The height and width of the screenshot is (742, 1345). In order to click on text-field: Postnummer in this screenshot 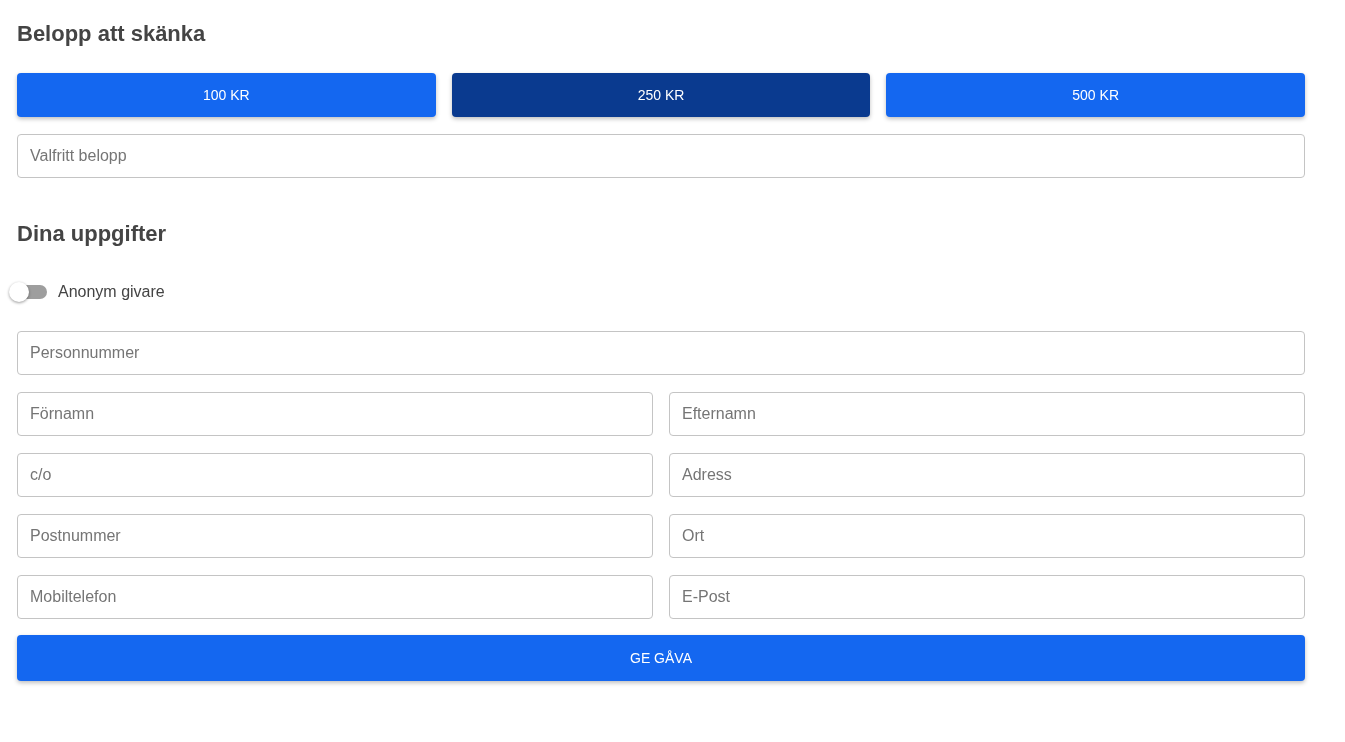, I will do `click(335, 536)`.